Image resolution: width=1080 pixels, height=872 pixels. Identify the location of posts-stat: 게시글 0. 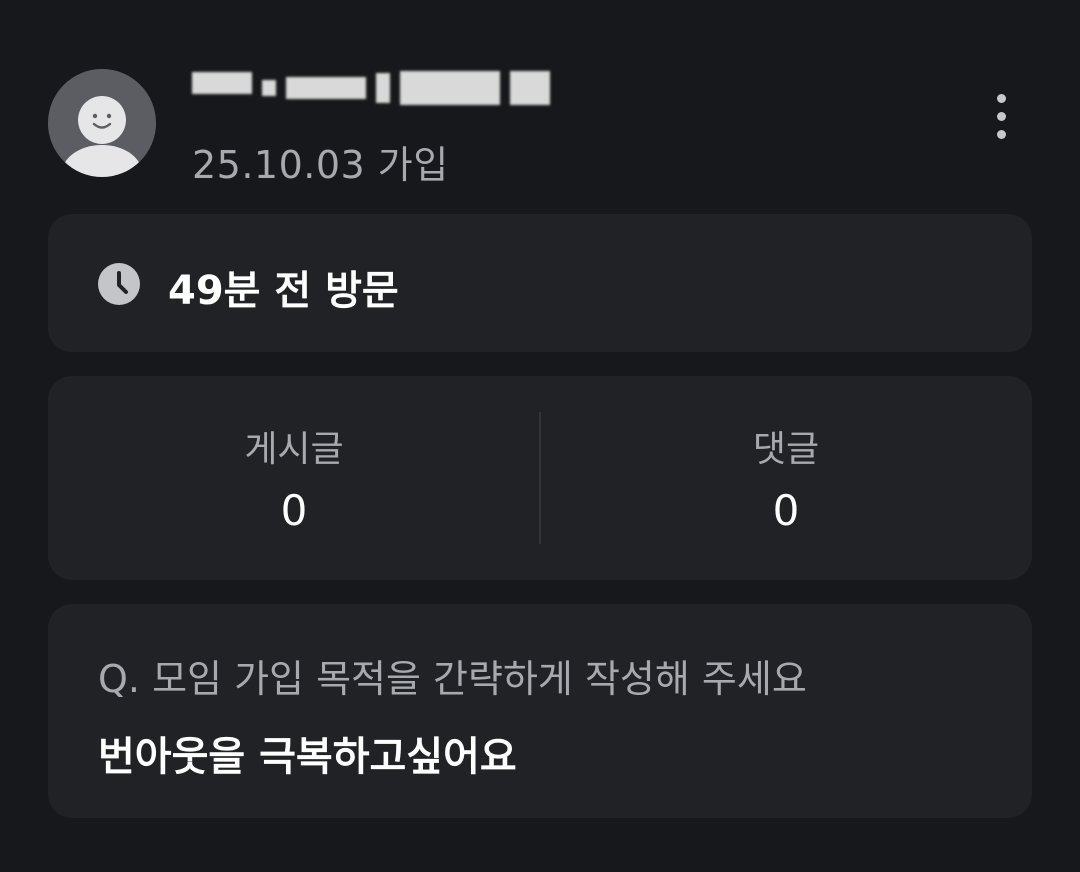
(294, 478).